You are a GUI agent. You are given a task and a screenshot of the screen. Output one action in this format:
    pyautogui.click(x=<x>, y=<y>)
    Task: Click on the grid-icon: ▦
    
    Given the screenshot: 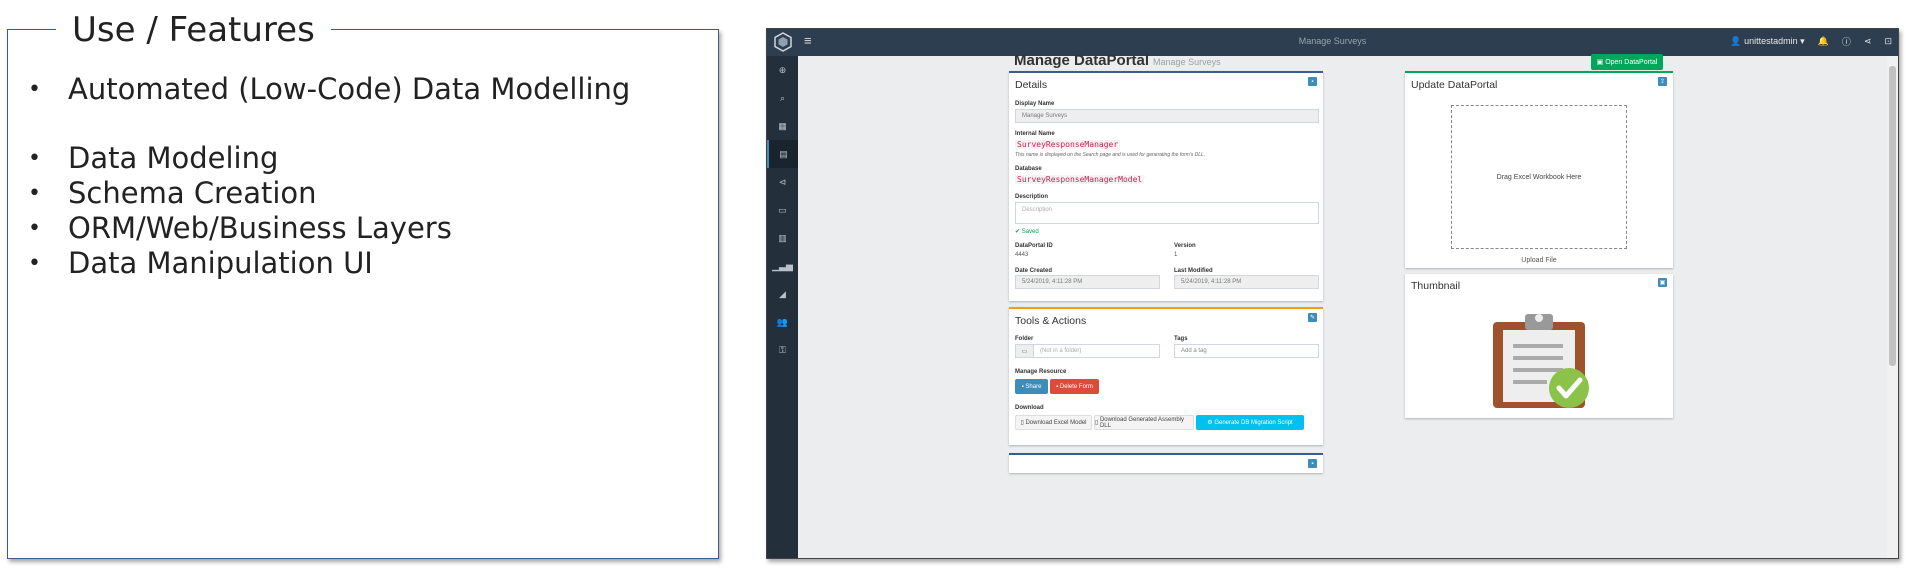 What is the action you would take?
    pyautogui.click(x=782, y=125)
    